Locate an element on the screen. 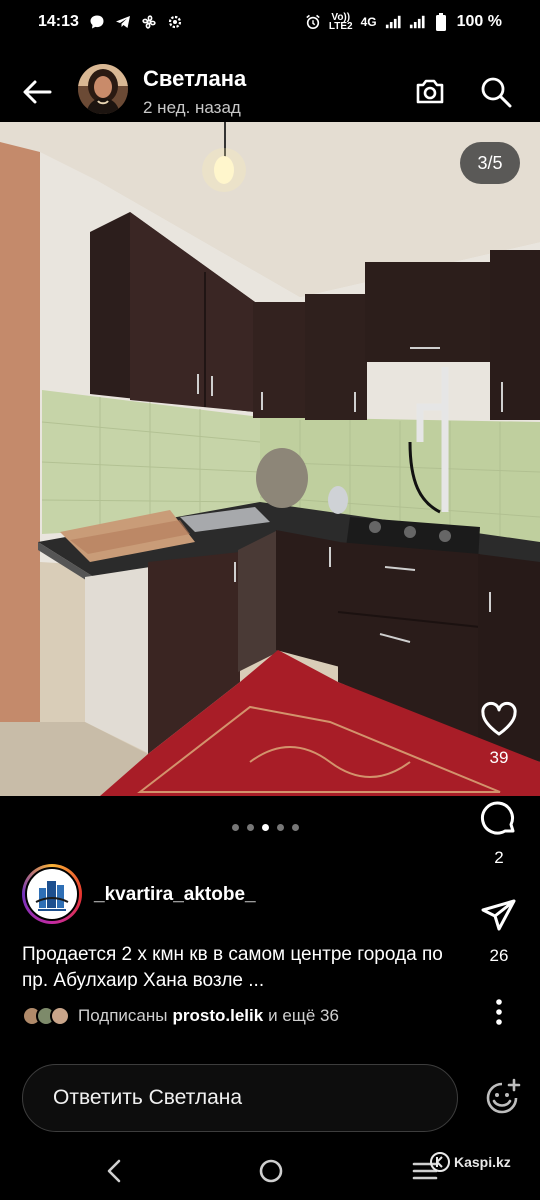  volte-indicator: Vo)) LTE2 is located at coordinates (340, 22).